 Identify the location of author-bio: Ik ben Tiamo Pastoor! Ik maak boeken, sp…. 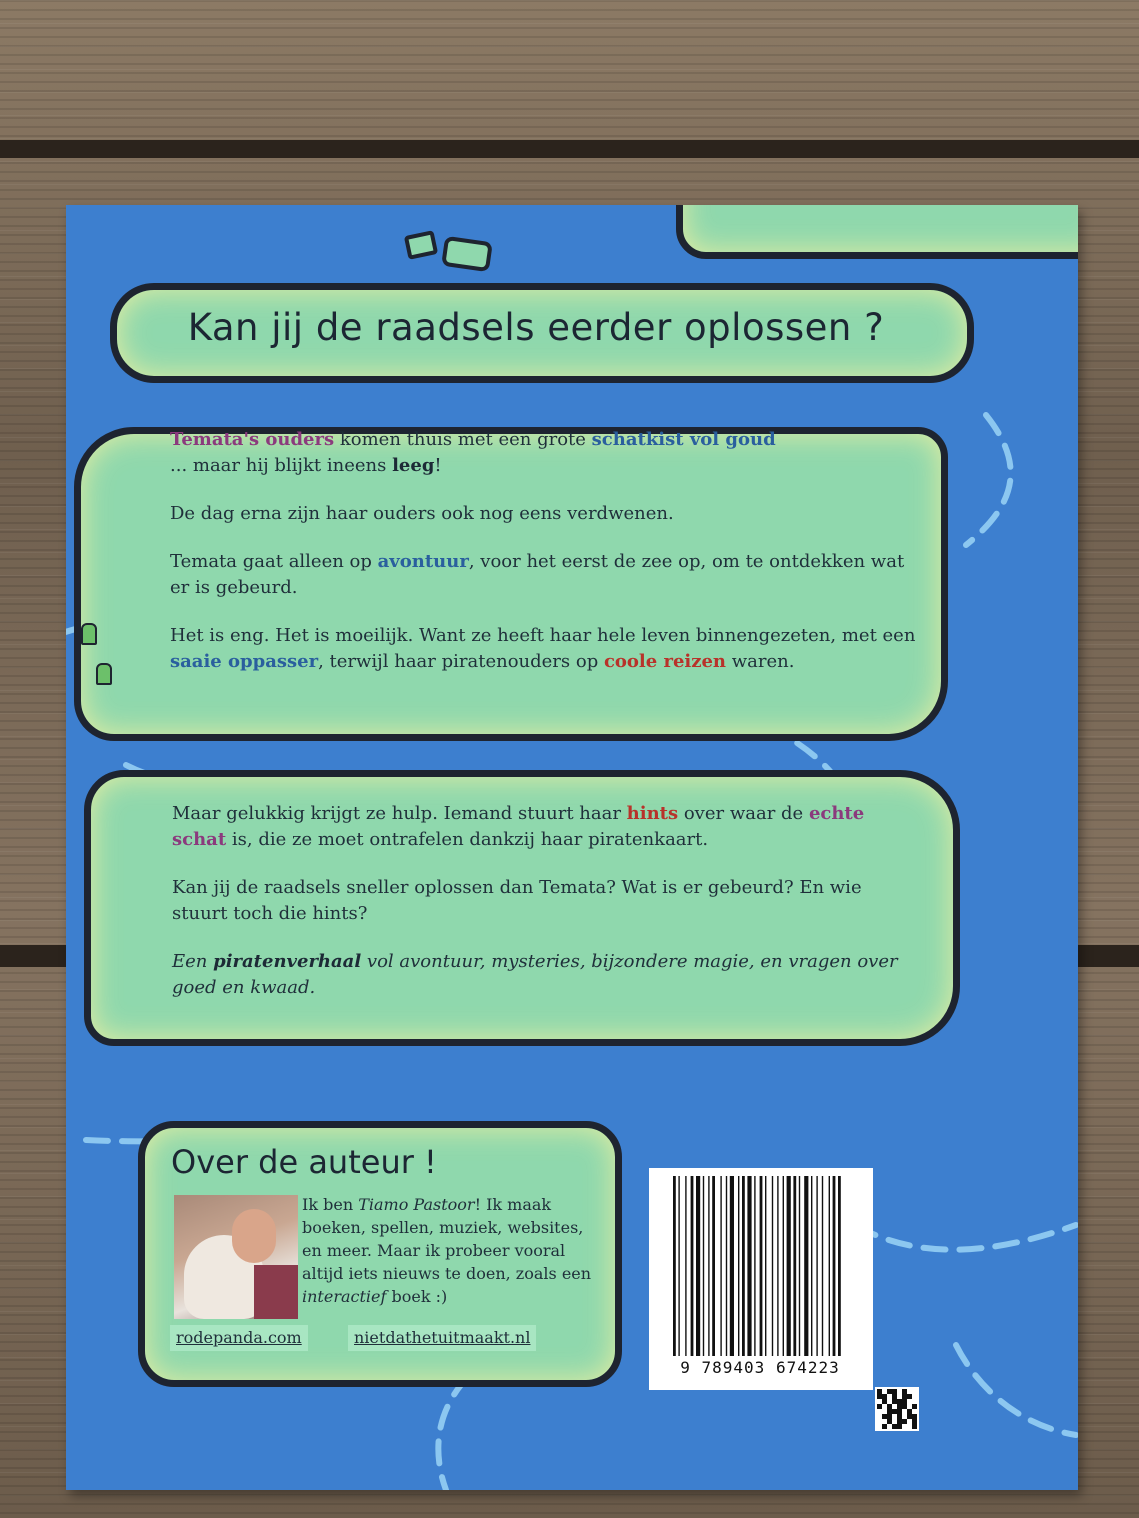
(447, 1250).